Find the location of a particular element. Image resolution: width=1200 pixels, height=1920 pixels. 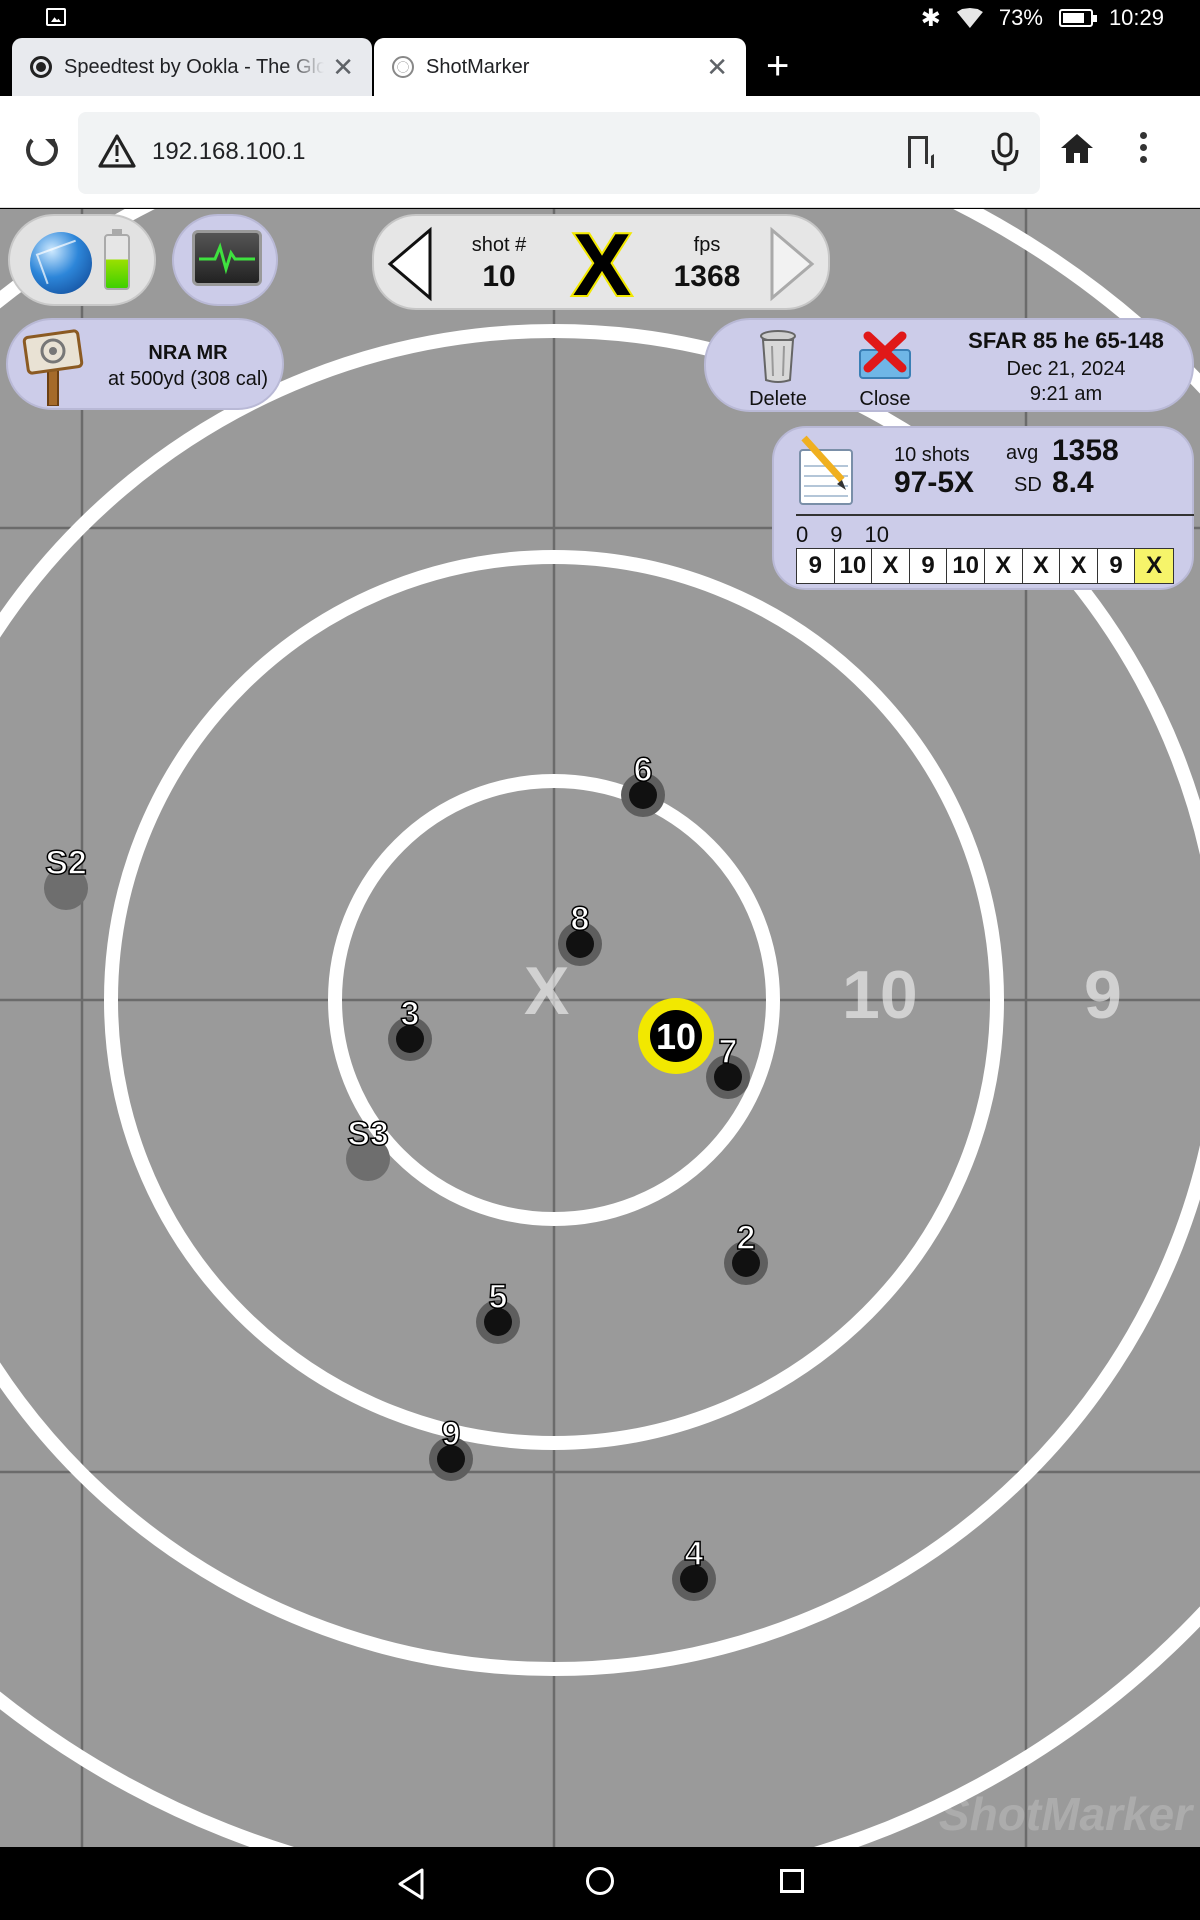

nine-ring-label: 9 is located at coordinates (1103, 995).